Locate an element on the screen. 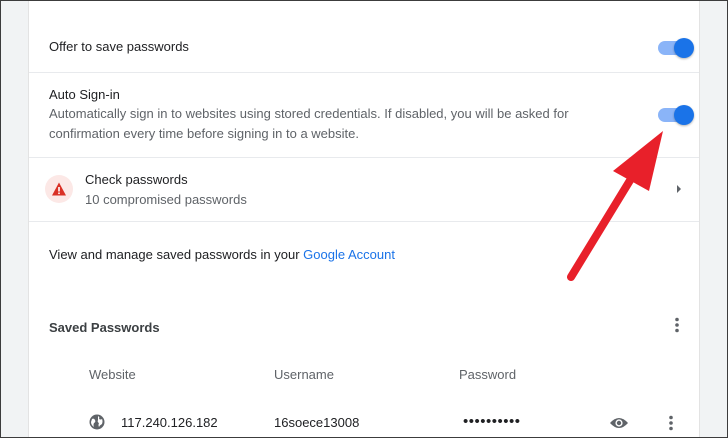 The height and width of the screenshot is (438, 728). annotation-arrow is located at coordinates (615, 206).